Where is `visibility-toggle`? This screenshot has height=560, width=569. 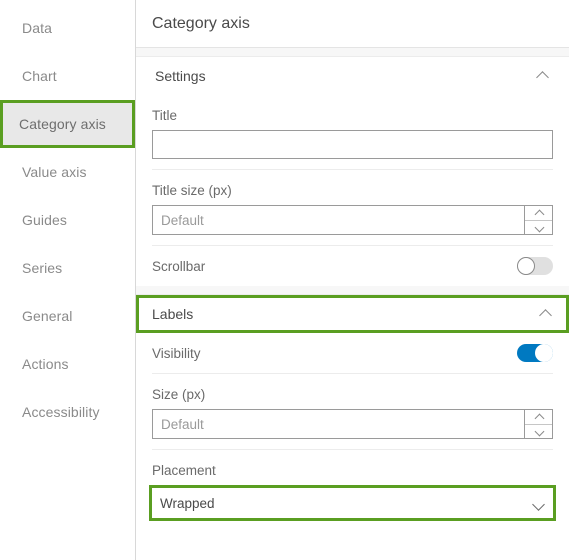 visibility-toggle is located at coordinates (535, 353).